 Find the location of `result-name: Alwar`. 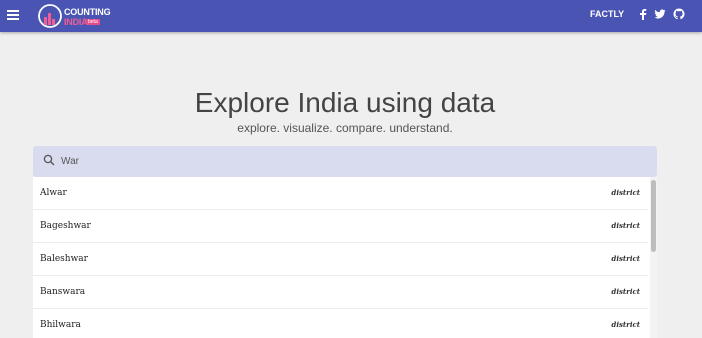

result-name: Alwar is located at coordinates (53, 193).